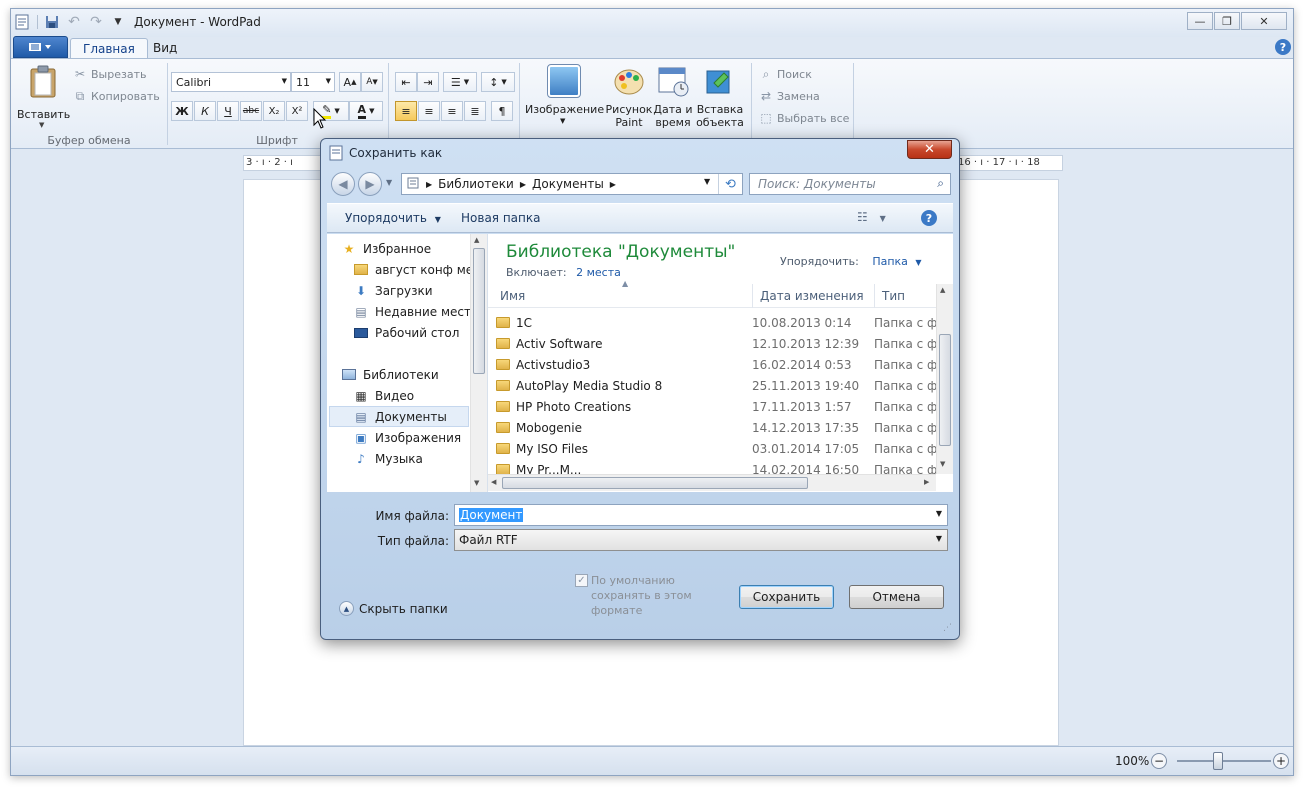  Describe the element at coordinates (313, 82) in the screenshot. I see `font-size-select: 11 ▼` at that location.